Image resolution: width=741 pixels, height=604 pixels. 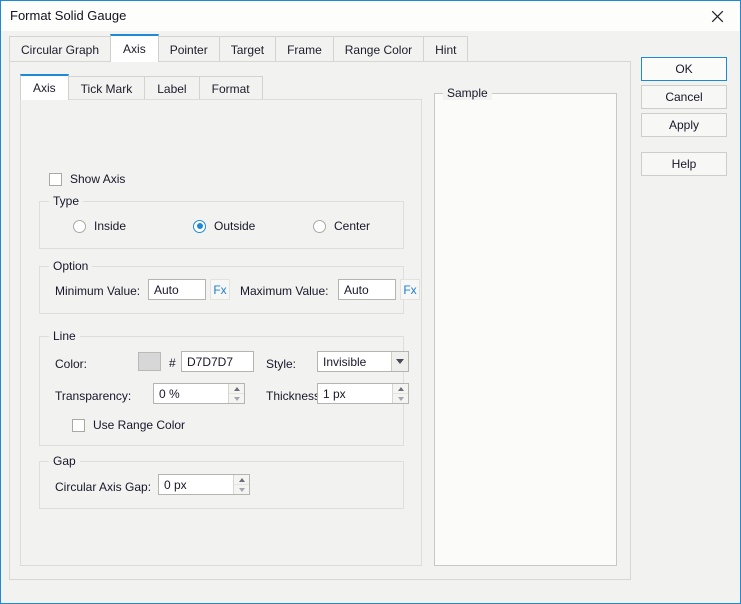 What do you see at coordinates (110, 226) in the screenshot?
I see `radio-inside-label: Inside` at bounding box center [110, 226].